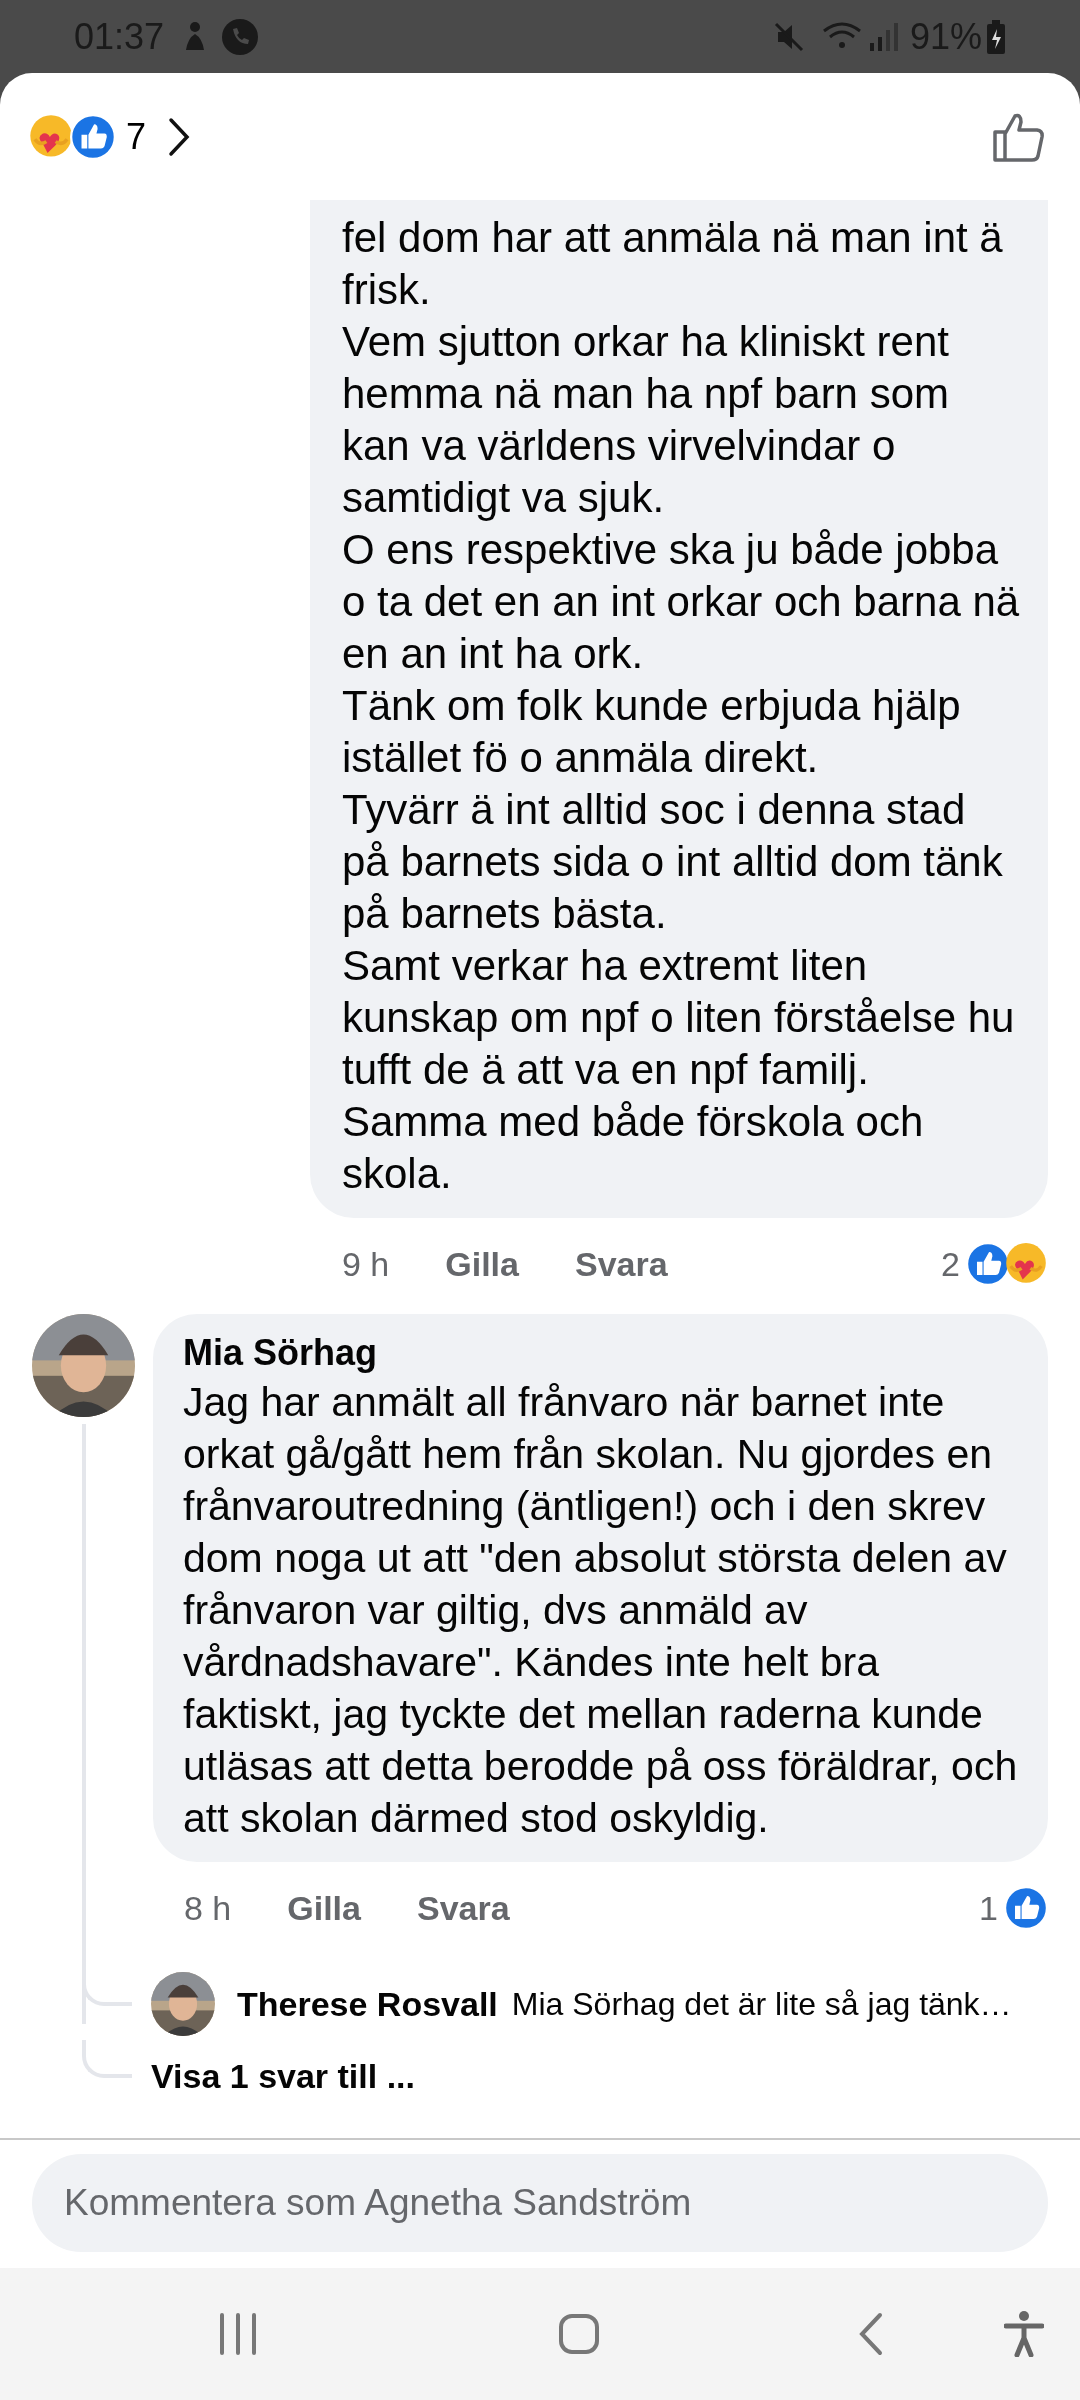 Image resolution: width=1080 pixels, height=2400 pixels. Describe the element at coordinates (1019, 136) in the screenshot. I see `like-icon` at that location.